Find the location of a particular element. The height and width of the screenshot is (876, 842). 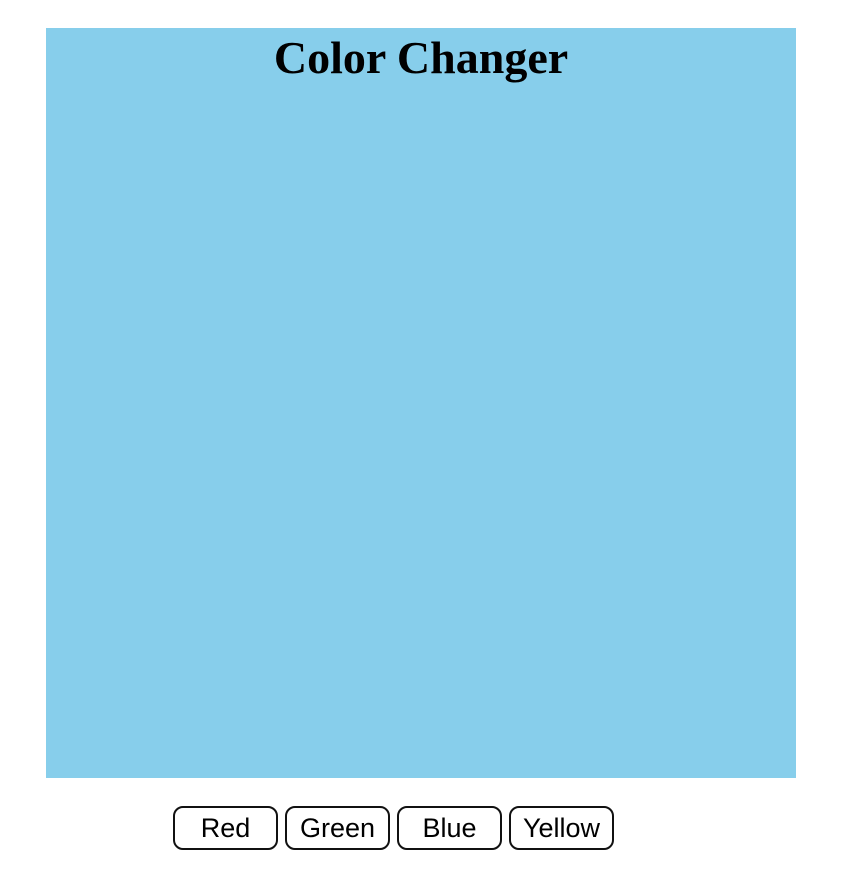

green-button: Green is located at coordinates (337, 828).